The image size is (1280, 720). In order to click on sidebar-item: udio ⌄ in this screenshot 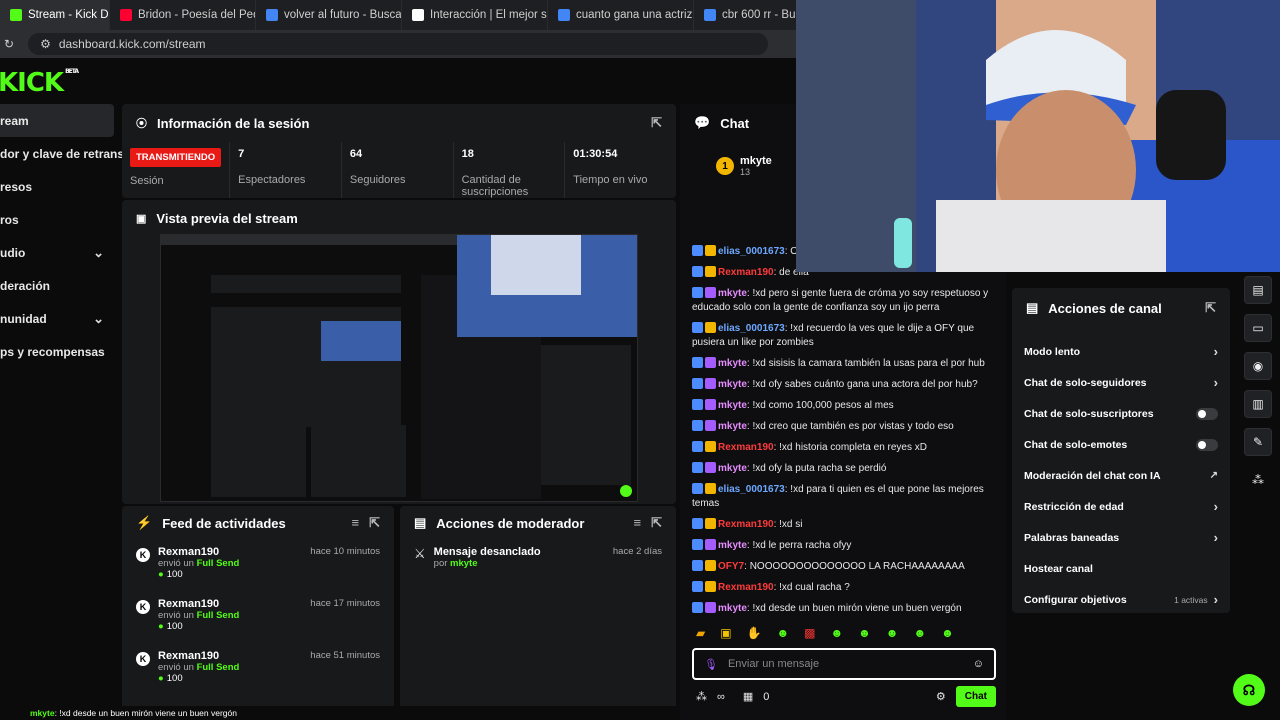, I will do `click(57, 252)`.